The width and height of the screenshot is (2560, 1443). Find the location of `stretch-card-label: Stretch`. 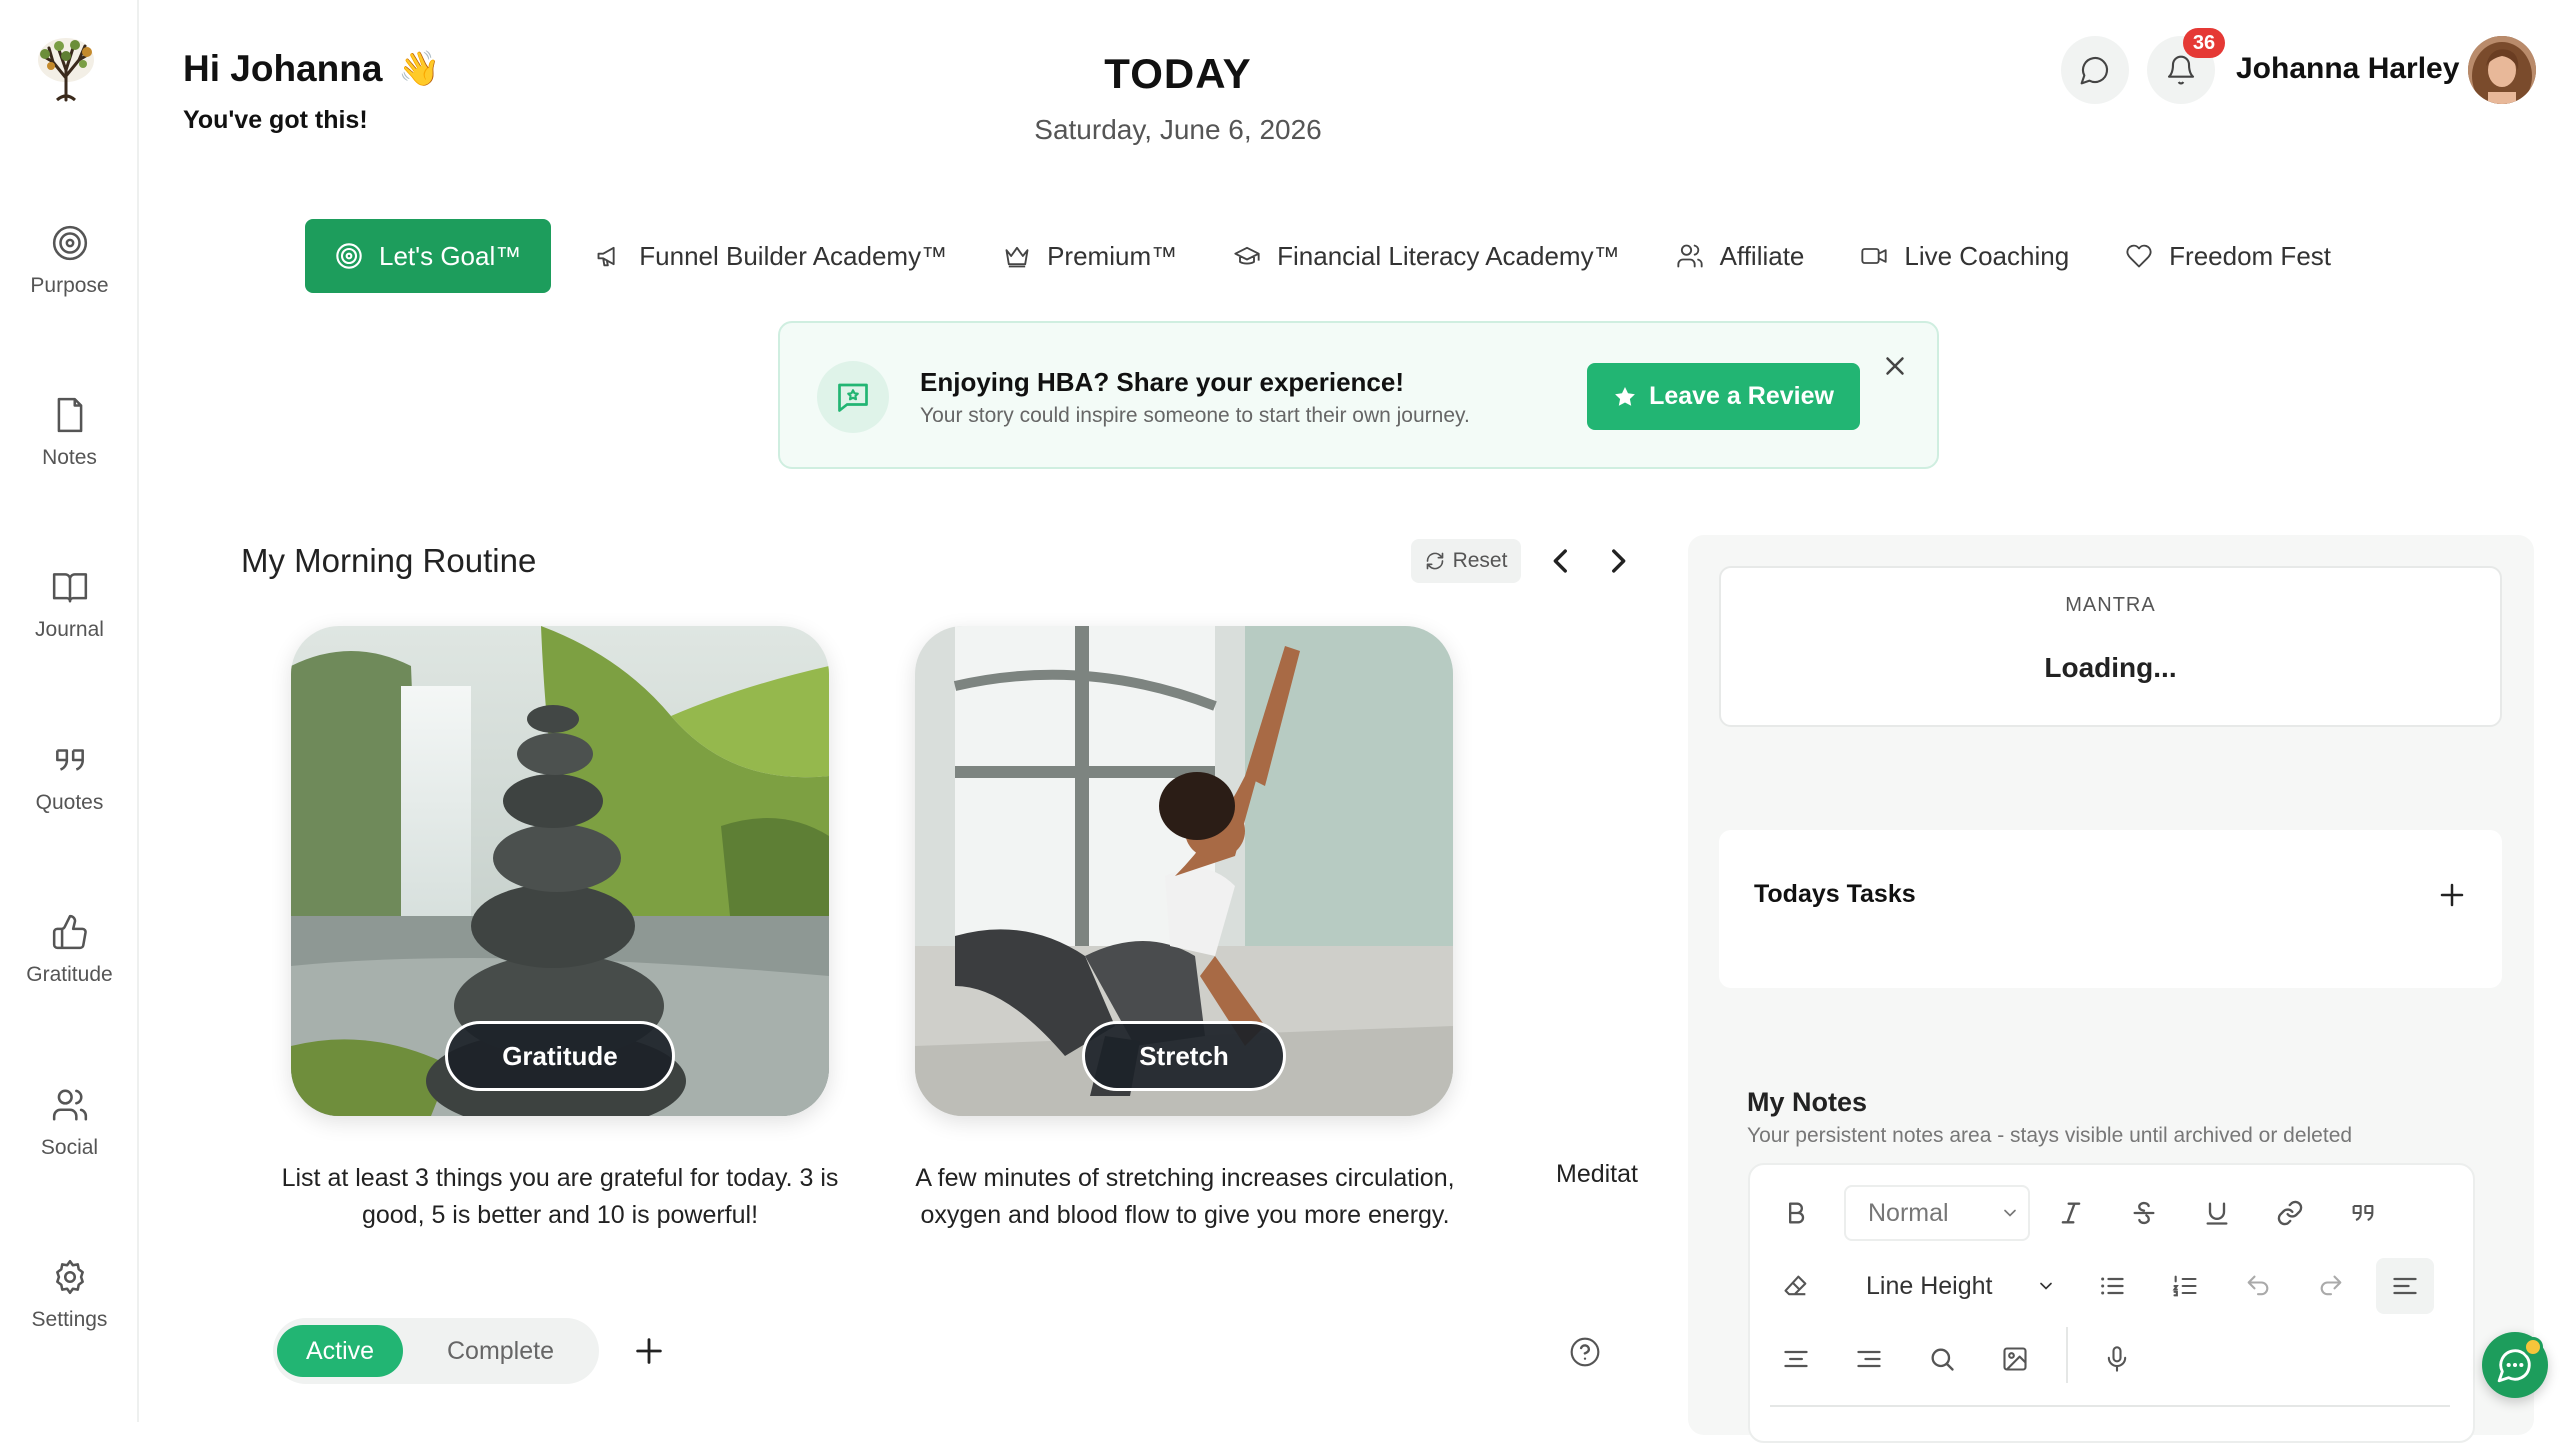

stretch-card-label: Stretch is located at coordinates (1184, 1056).